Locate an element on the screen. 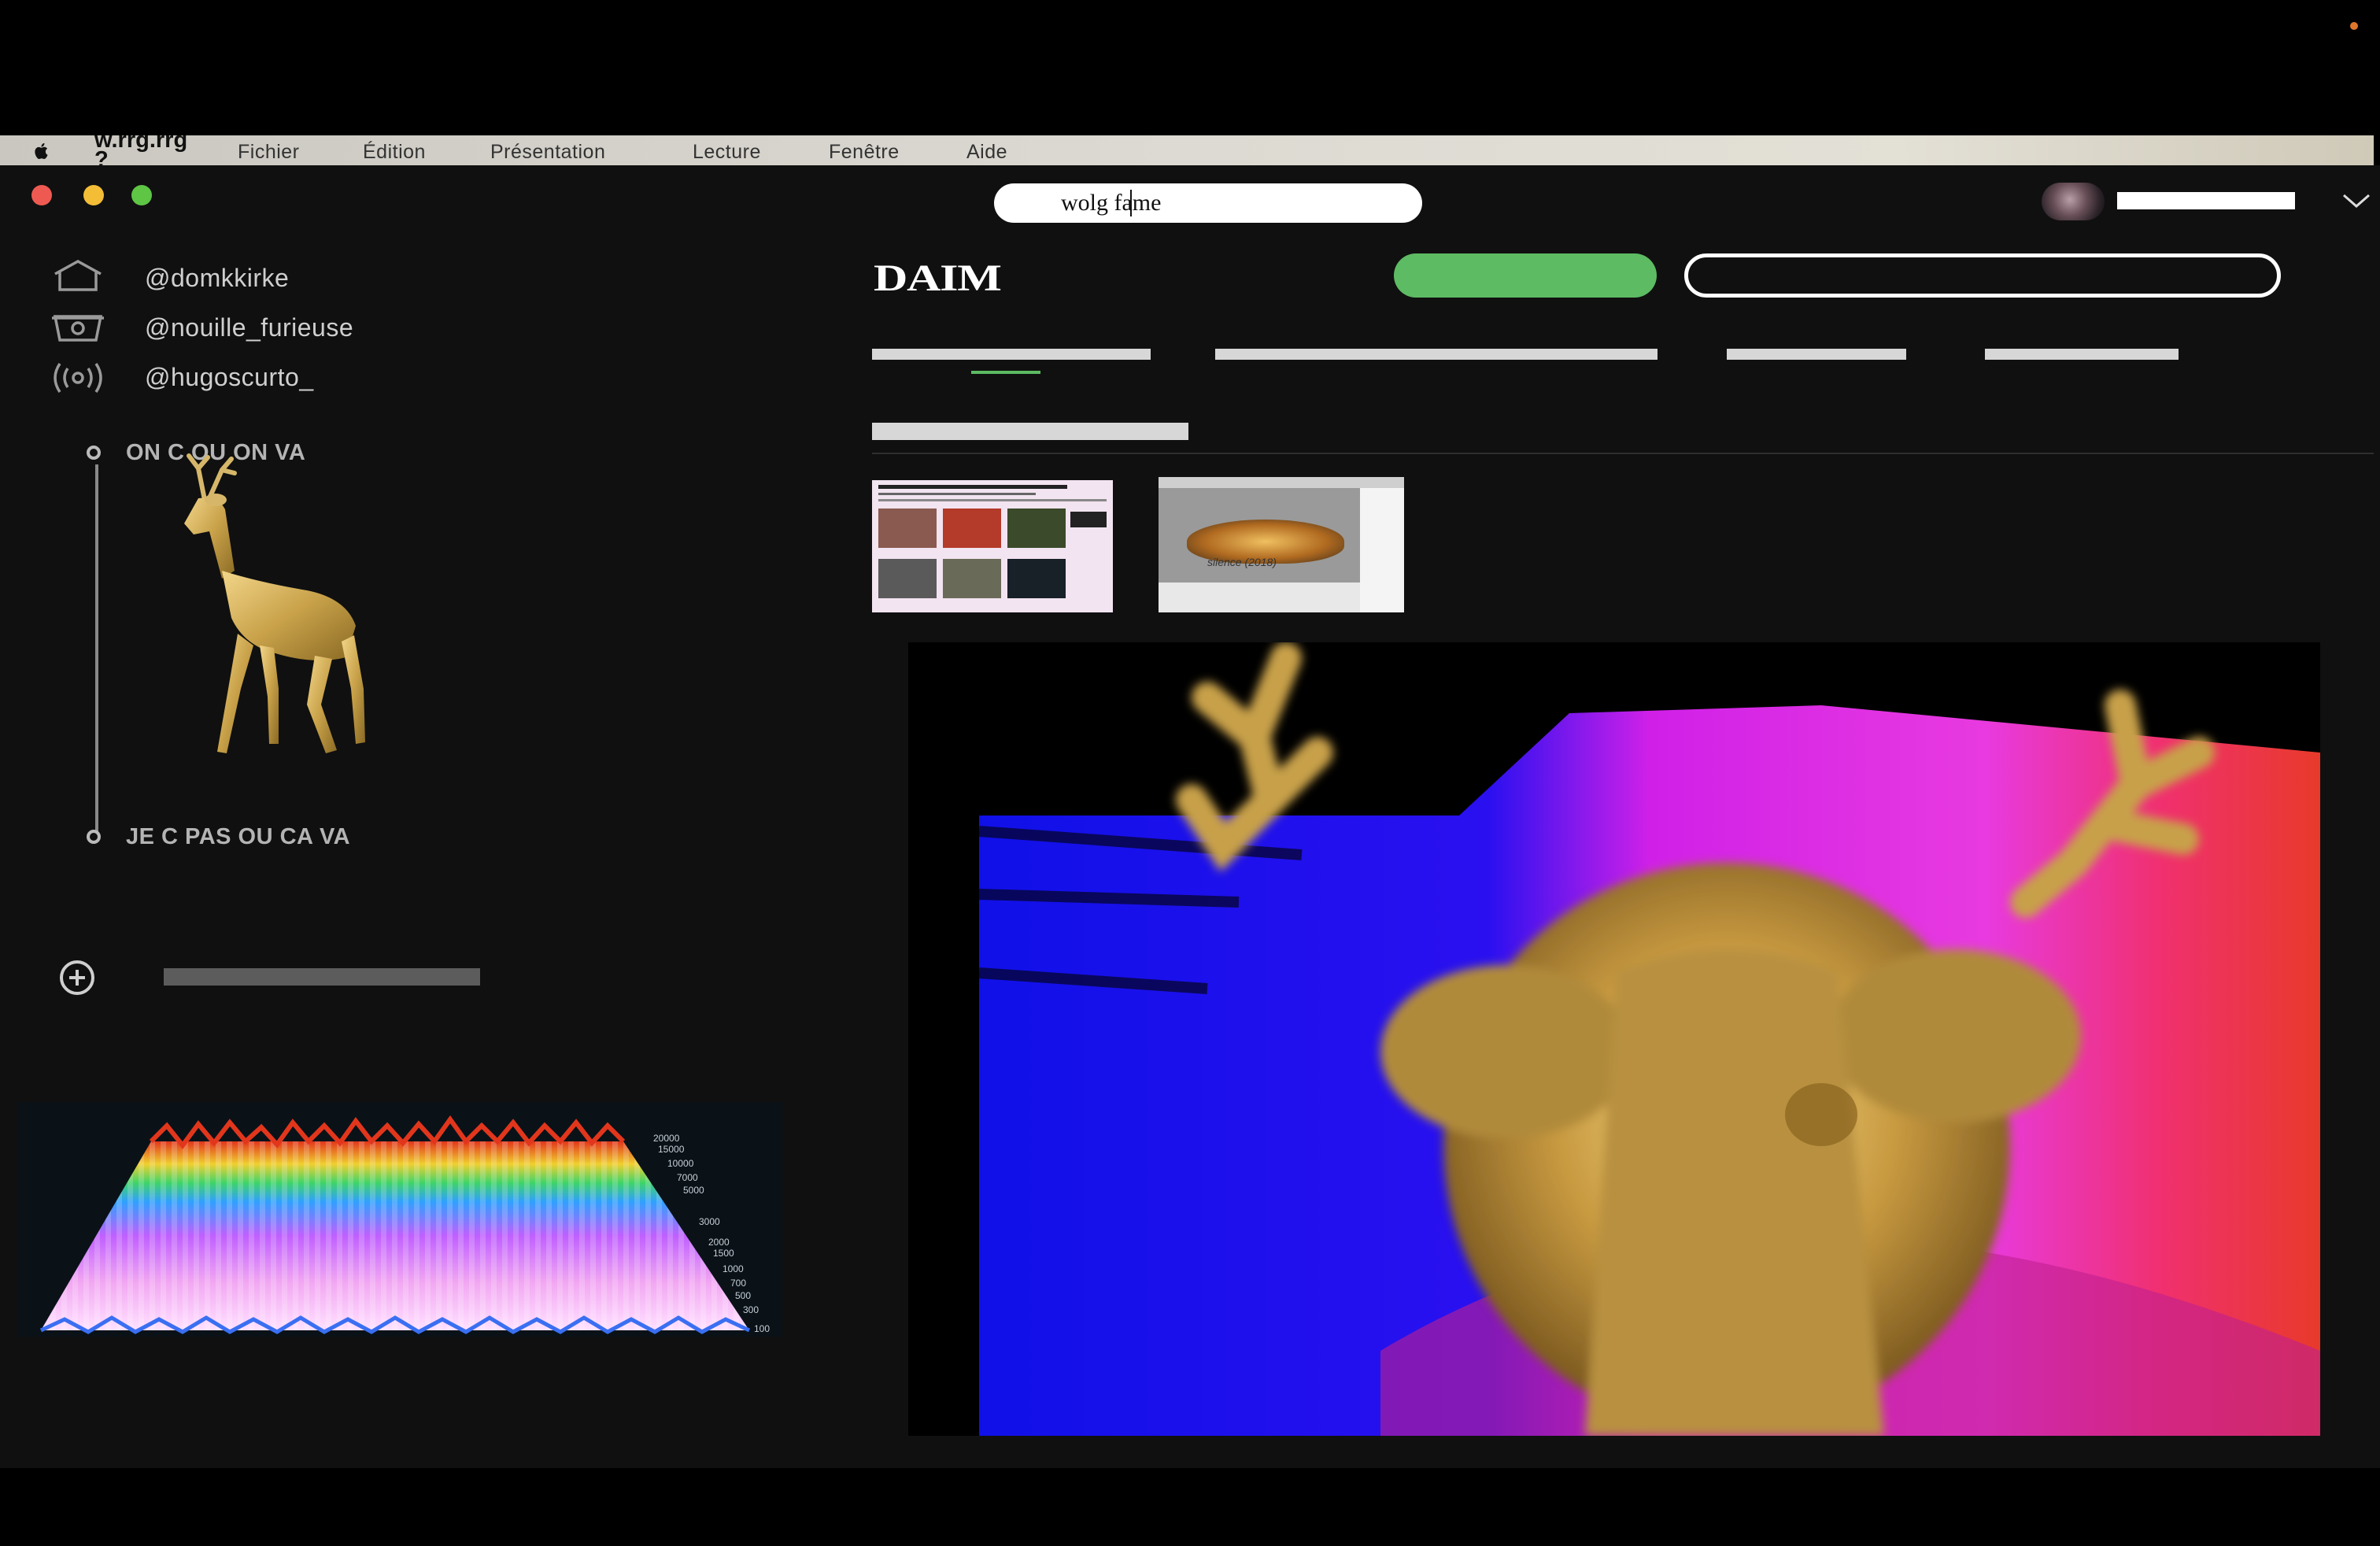 Image resolution: width=2380 pixels, height=1546 pixels. spec-label-2000: 2000 is located at coordinates (719, 1242).